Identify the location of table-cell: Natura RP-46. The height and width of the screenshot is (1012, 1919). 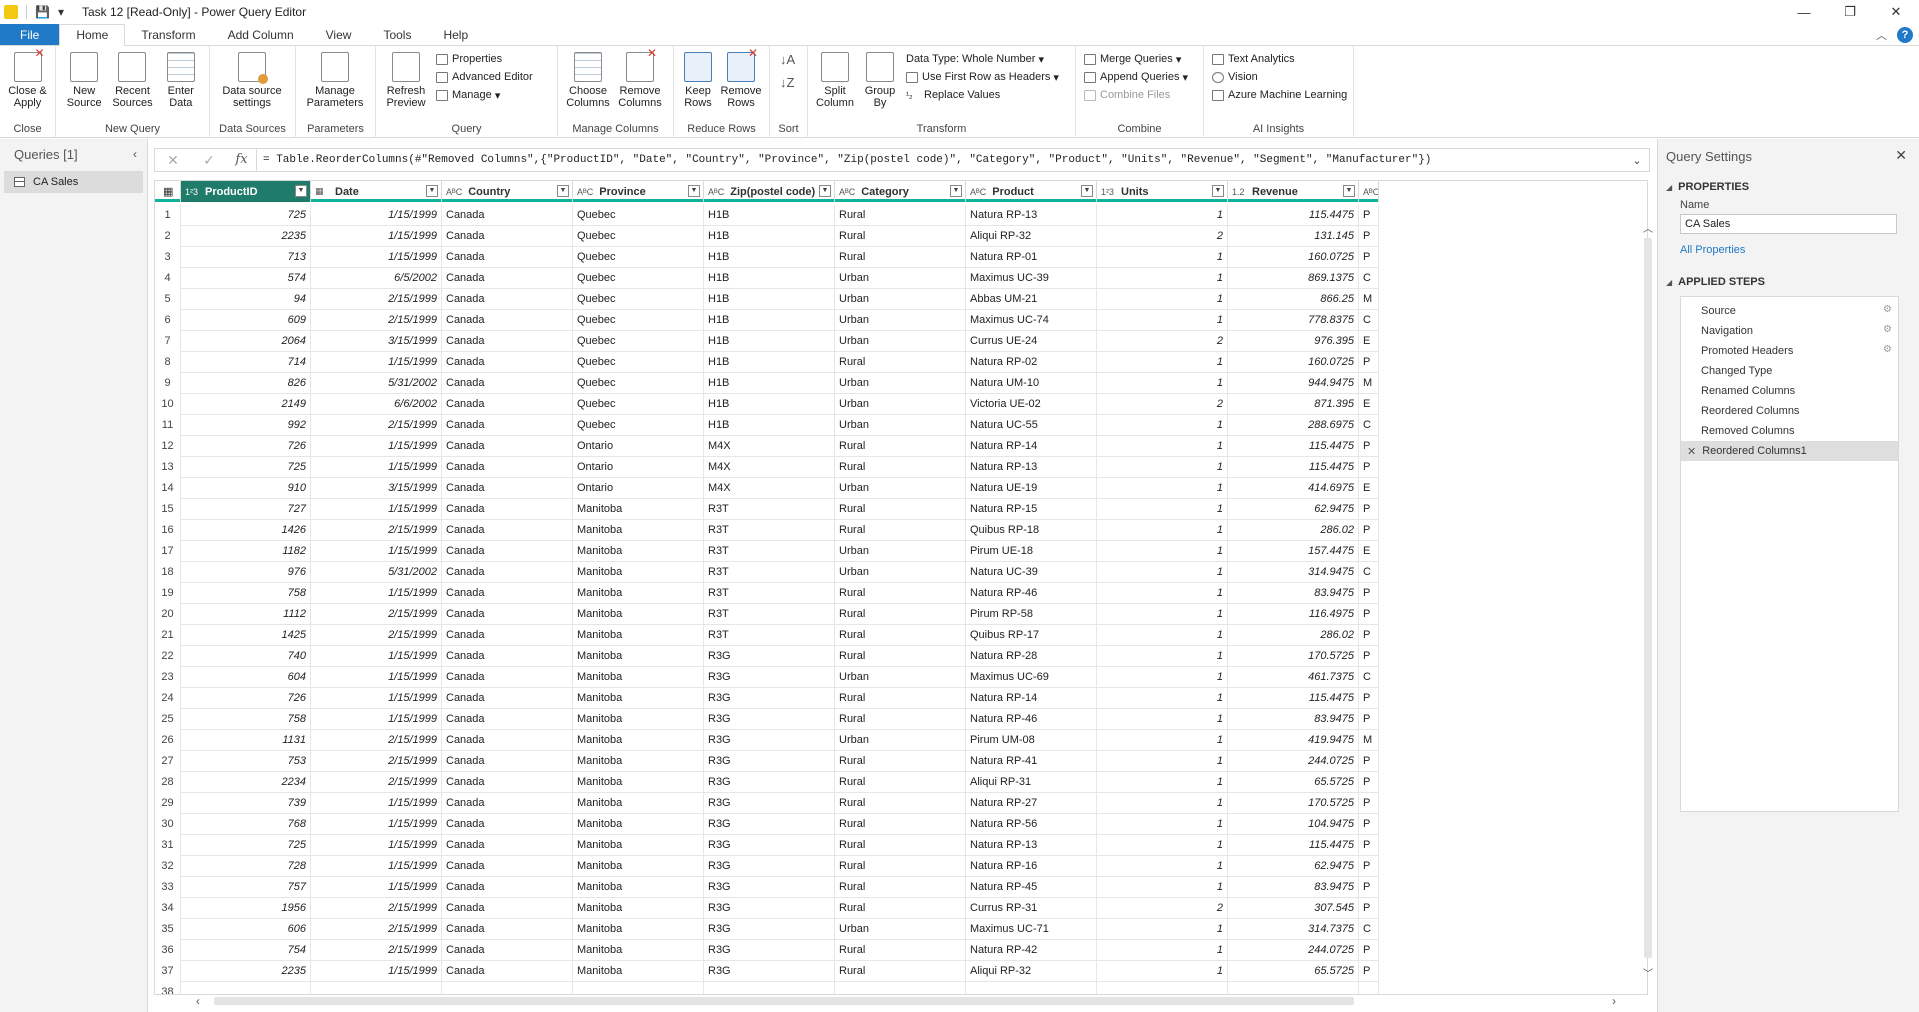
(1031, 719).